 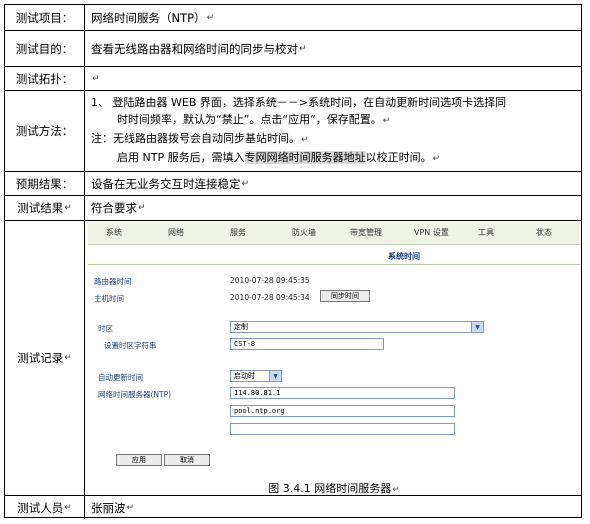 I want to click on cancel-button: 取消, so click(x=187, y=460).